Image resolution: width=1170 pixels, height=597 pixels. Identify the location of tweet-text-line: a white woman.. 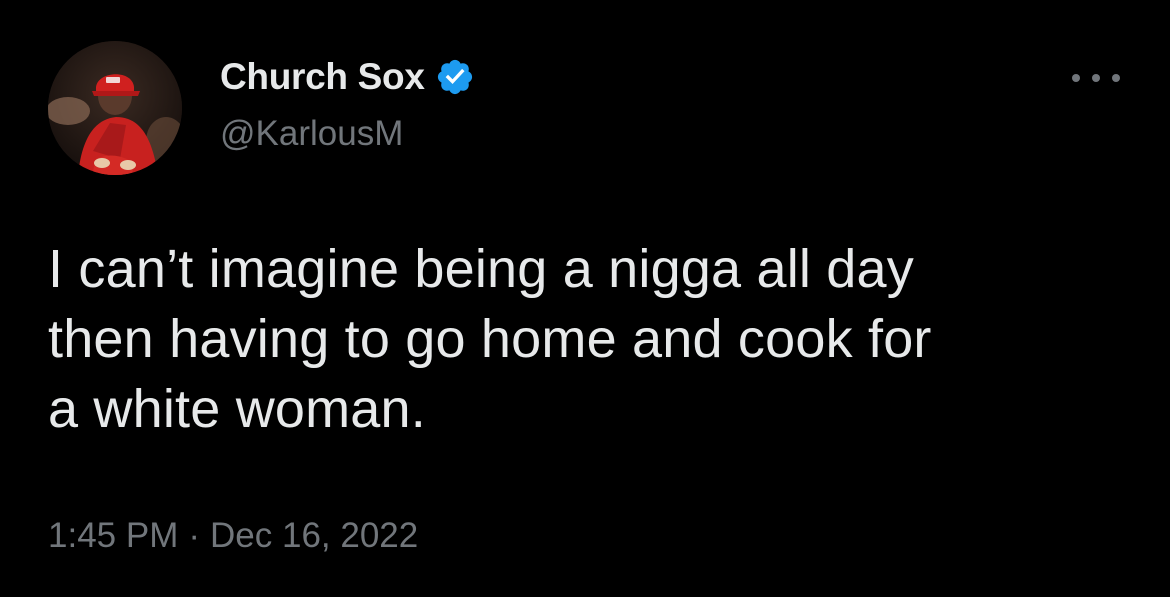
(237, 409).